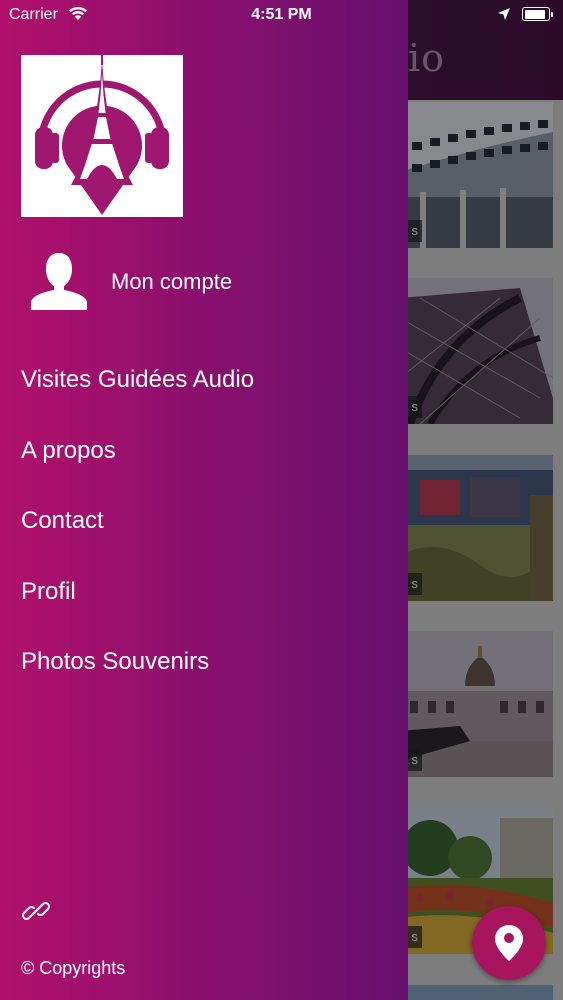  I want to click on location-arrow-icon, so click(504, 14).